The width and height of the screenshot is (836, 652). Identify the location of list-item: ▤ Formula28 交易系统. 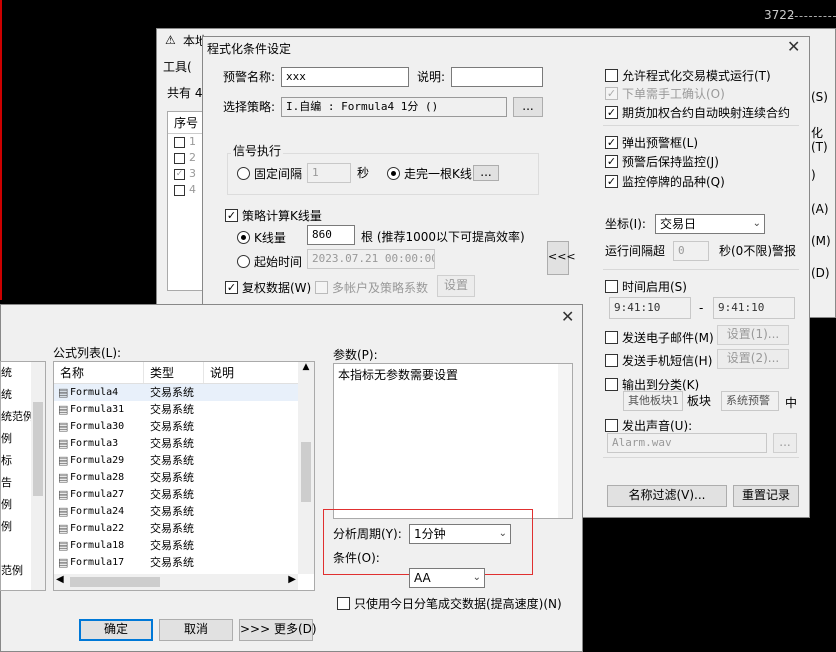
(184, 477).